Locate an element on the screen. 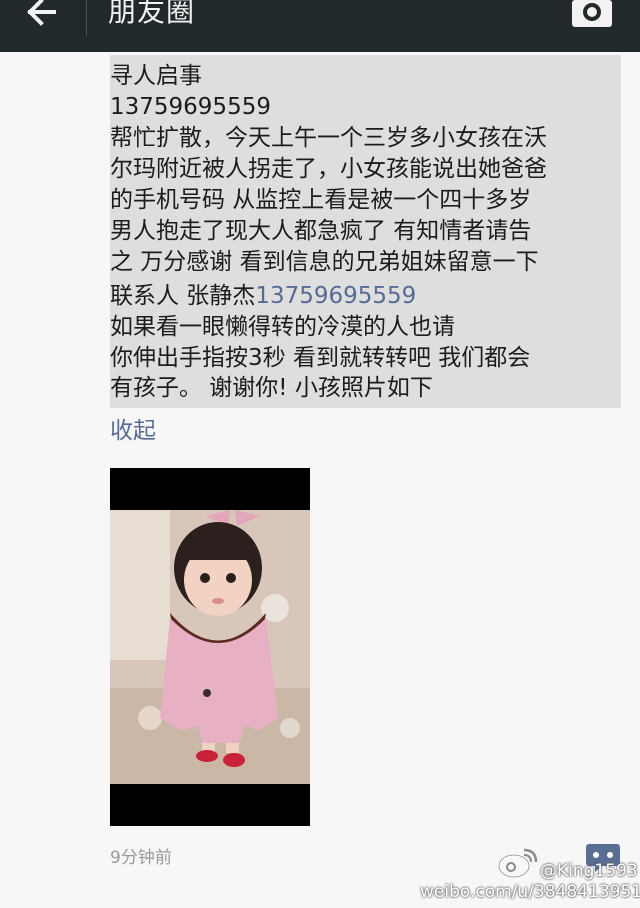 This screenshot has height=908, width=640. page-title: 朋友圈 is located at coordinates (152, 14).